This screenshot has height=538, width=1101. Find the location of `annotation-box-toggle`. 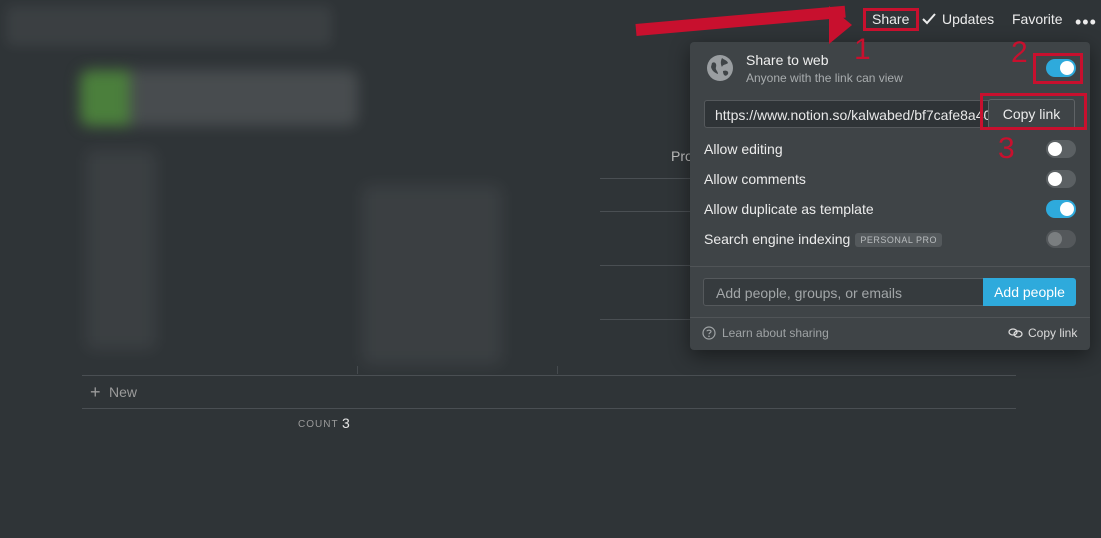

annotation-box-toggle is located at coordinates (1058, 68).